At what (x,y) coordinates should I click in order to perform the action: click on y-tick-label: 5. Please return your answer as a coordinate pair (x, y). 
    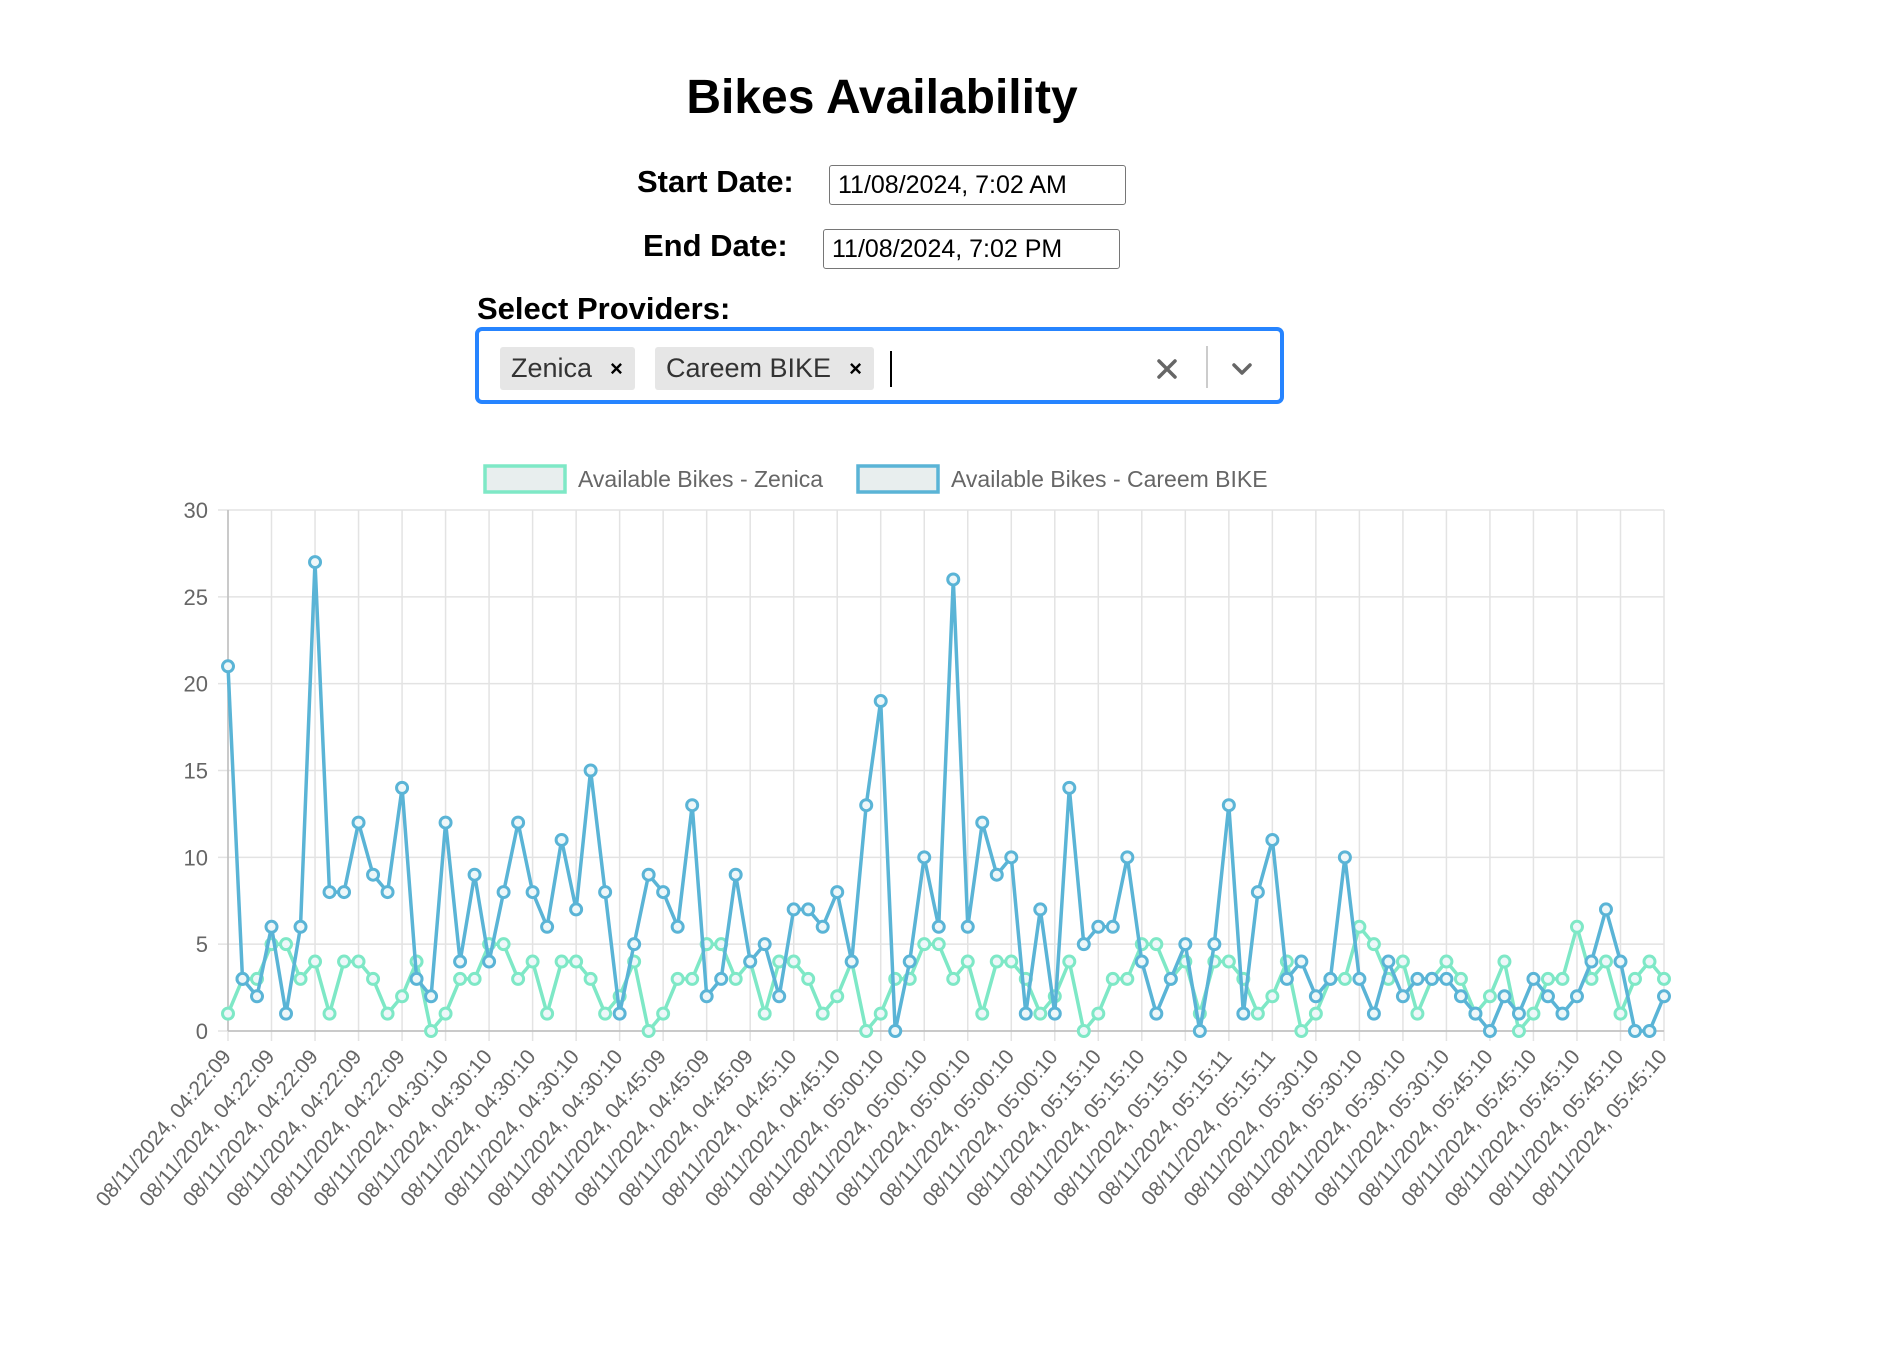
    Looking at the image, I should click on (202, 944).